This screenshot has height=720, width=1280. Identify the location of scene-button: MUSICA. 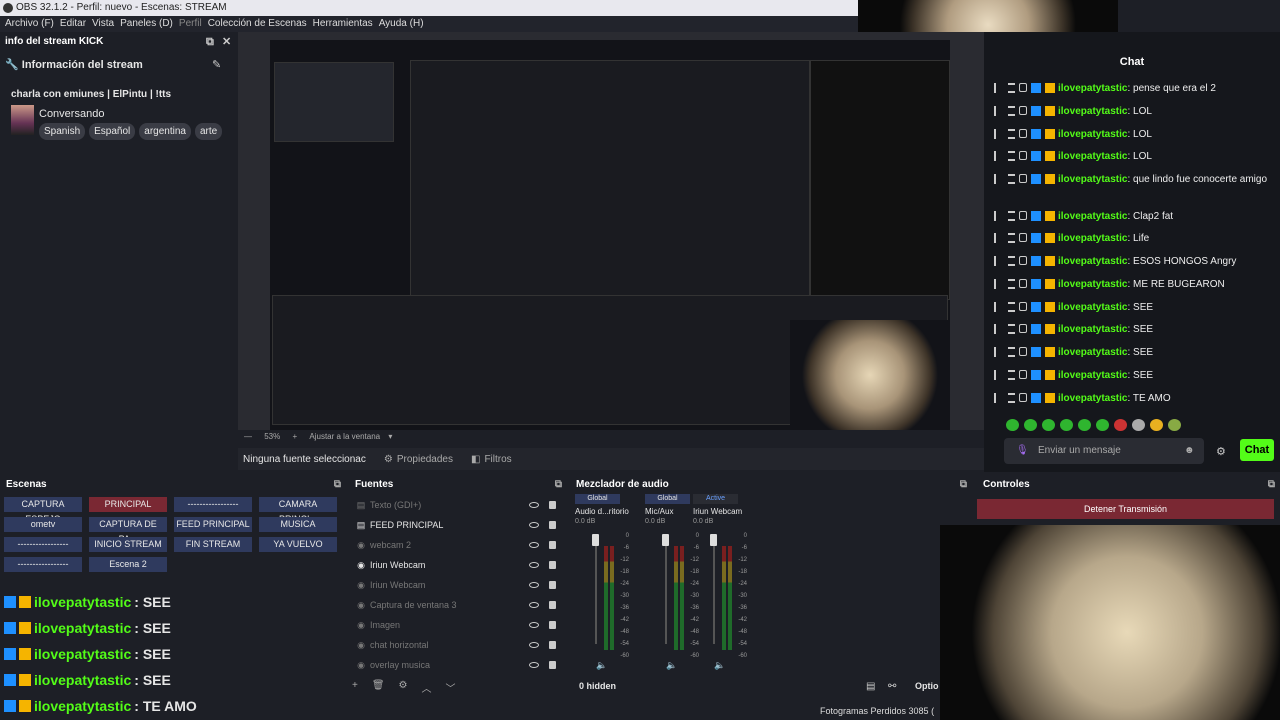
(298, 524).